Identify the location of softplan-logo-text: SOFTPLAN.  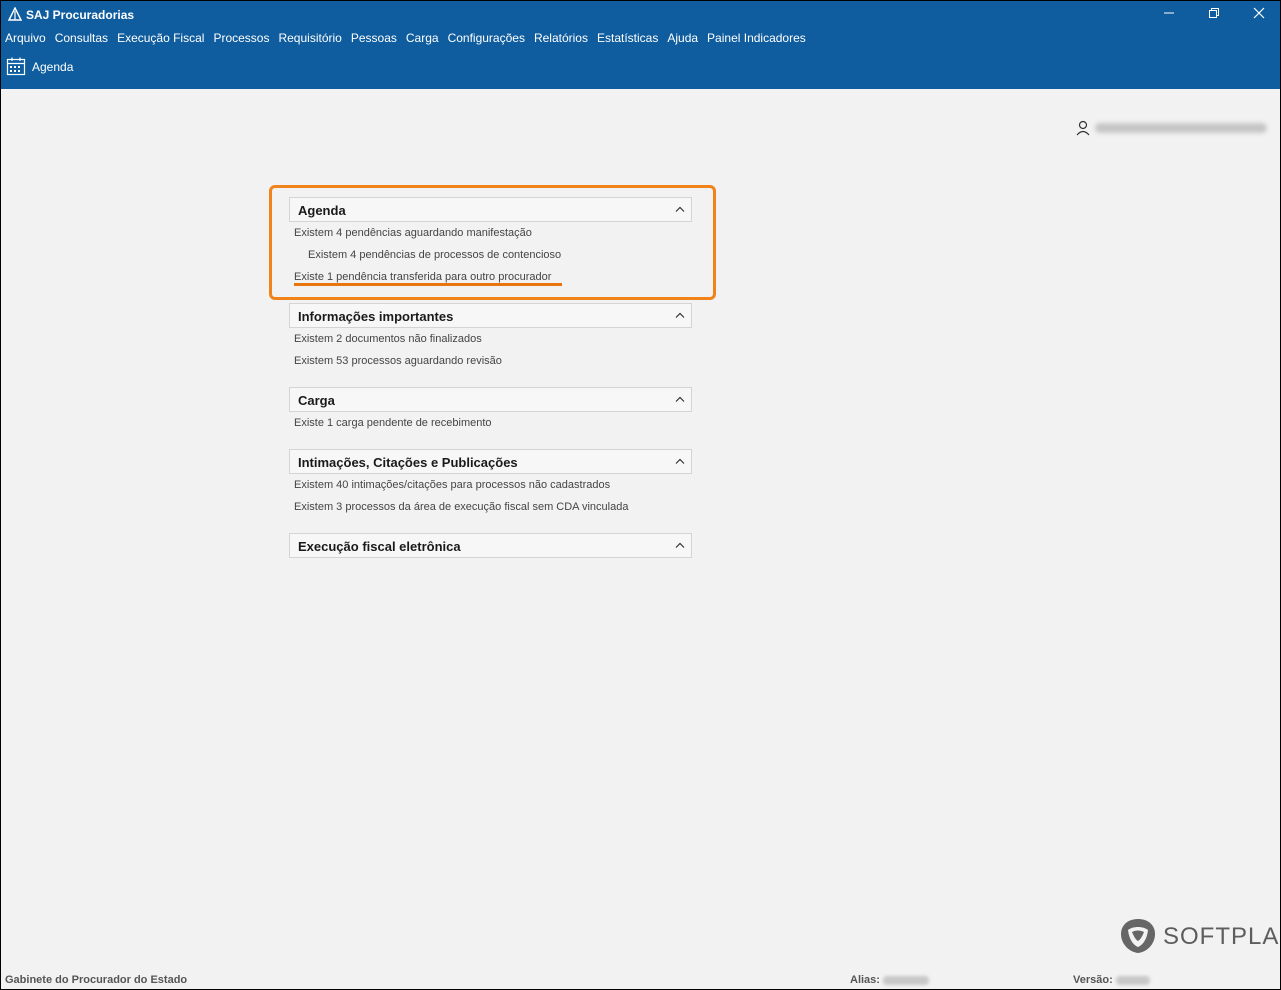
(1221, 936).